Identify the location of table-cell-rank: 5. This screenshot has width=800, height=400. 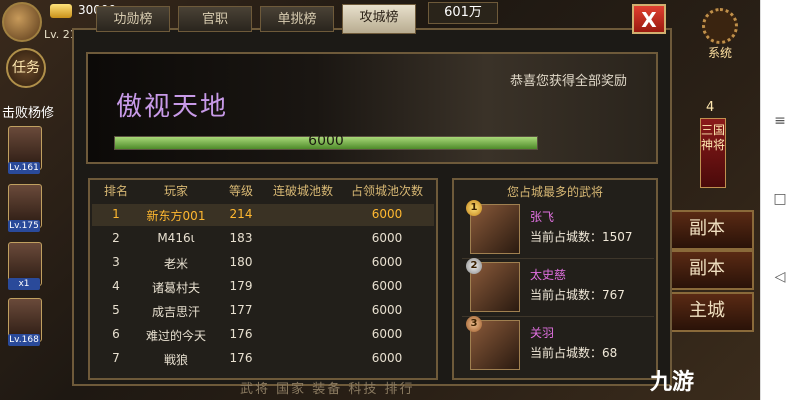
(116, 310).